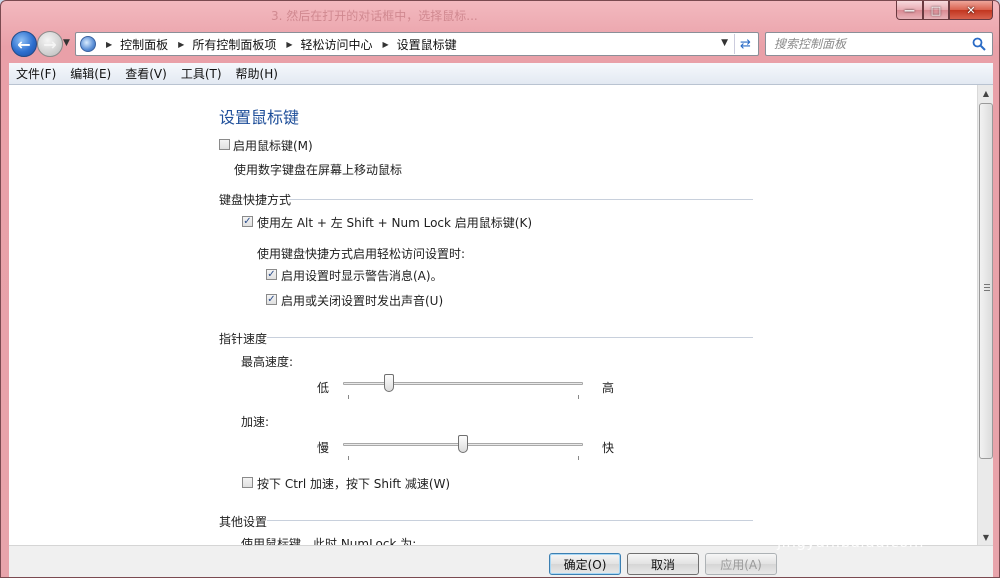 This screenshot has width=1000, height=578. I want to click on control-panel-icon, so click(88, 44).